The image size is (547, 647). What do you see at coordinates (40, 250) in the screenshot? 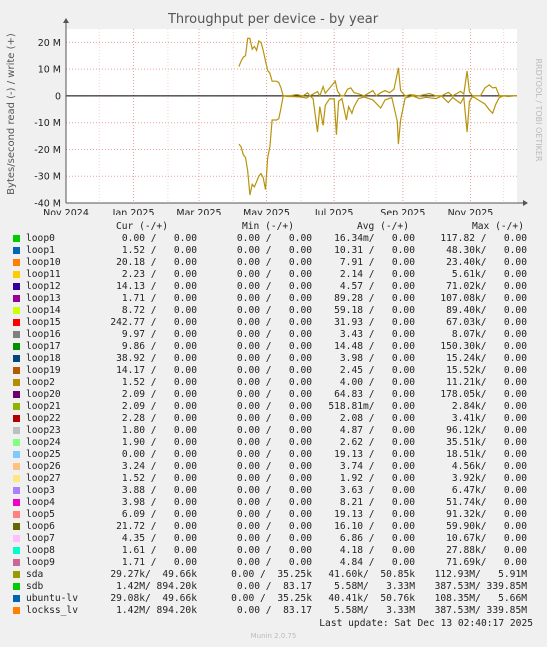
I see `legend-name: loop1` at bounding box center [40, 250].